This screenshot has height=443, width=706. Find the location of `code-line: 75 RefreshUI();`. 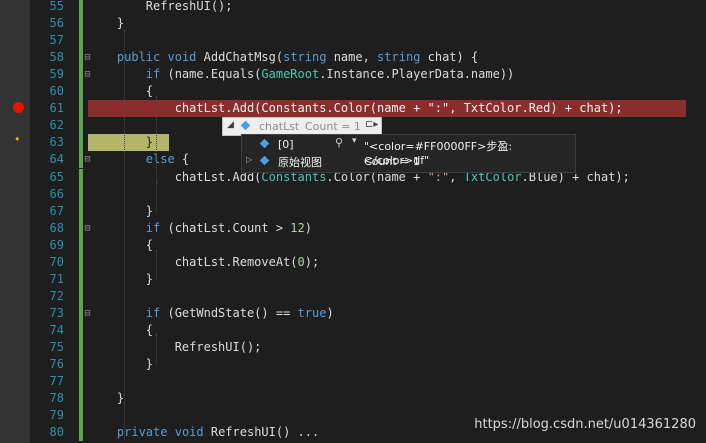

code-line: 75 RefreshUI(); is located at coordinates (353, 347).